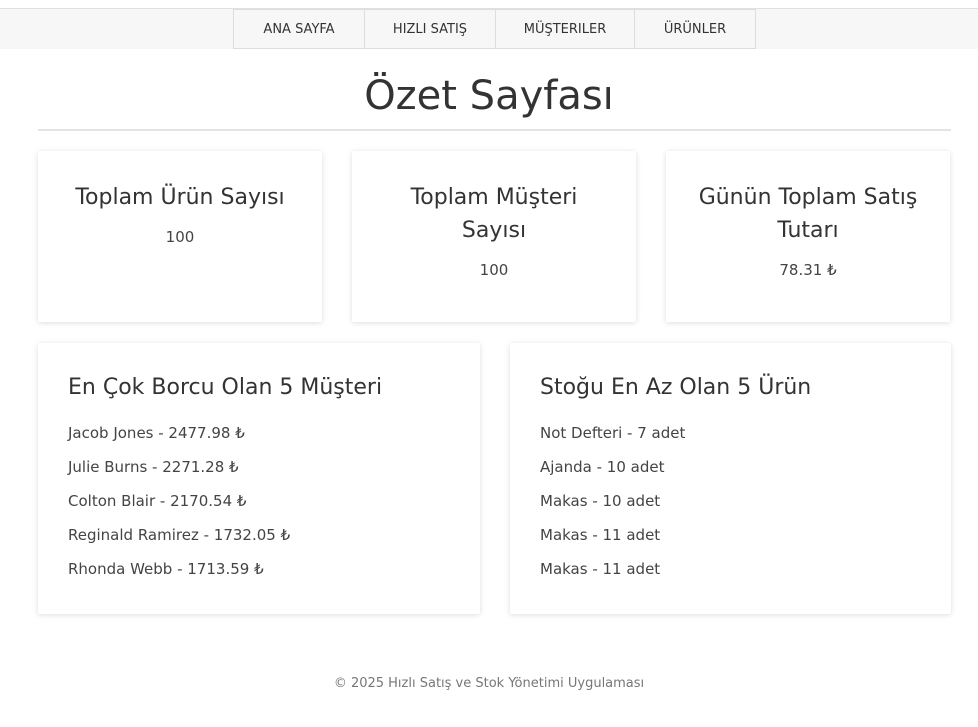 This screenshot has height=727, width=978. Describe the element at coordinates (489, 96) in the screenshot. I see `page-title: Özet Sayfası` at that location.